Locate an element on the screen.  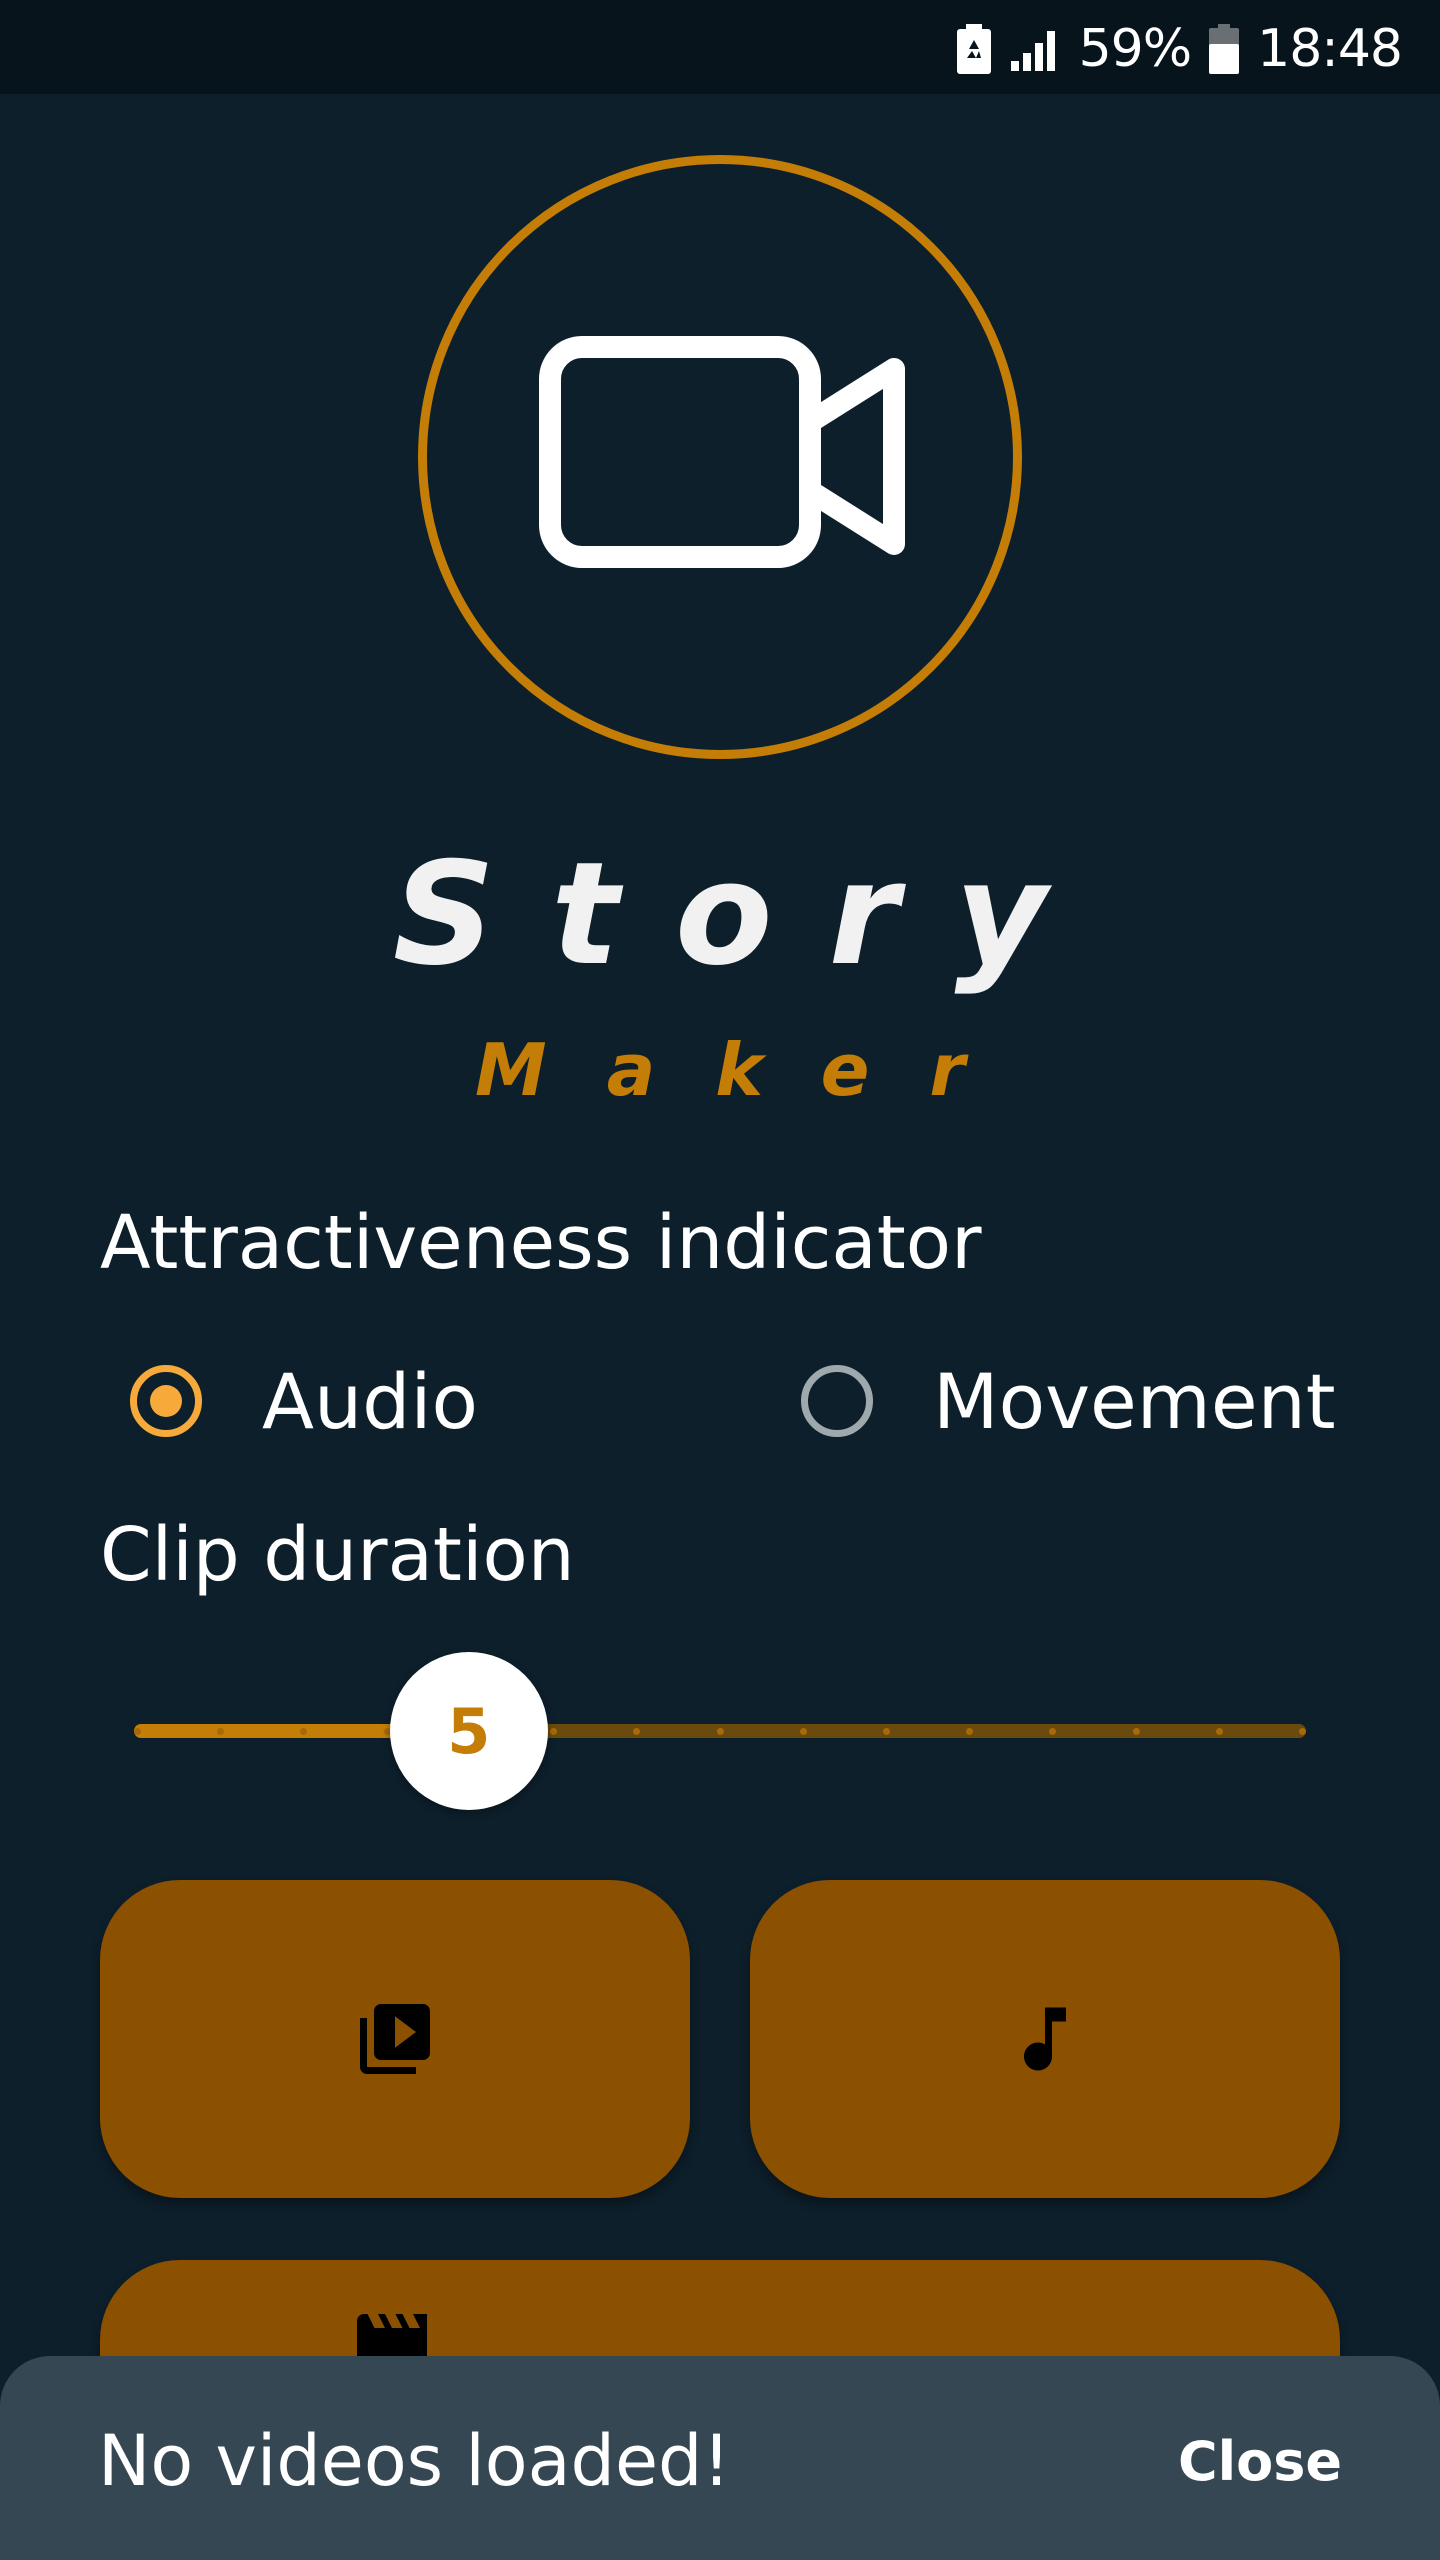
slider-thumb: 5 is located at coordinates (468, 1731).